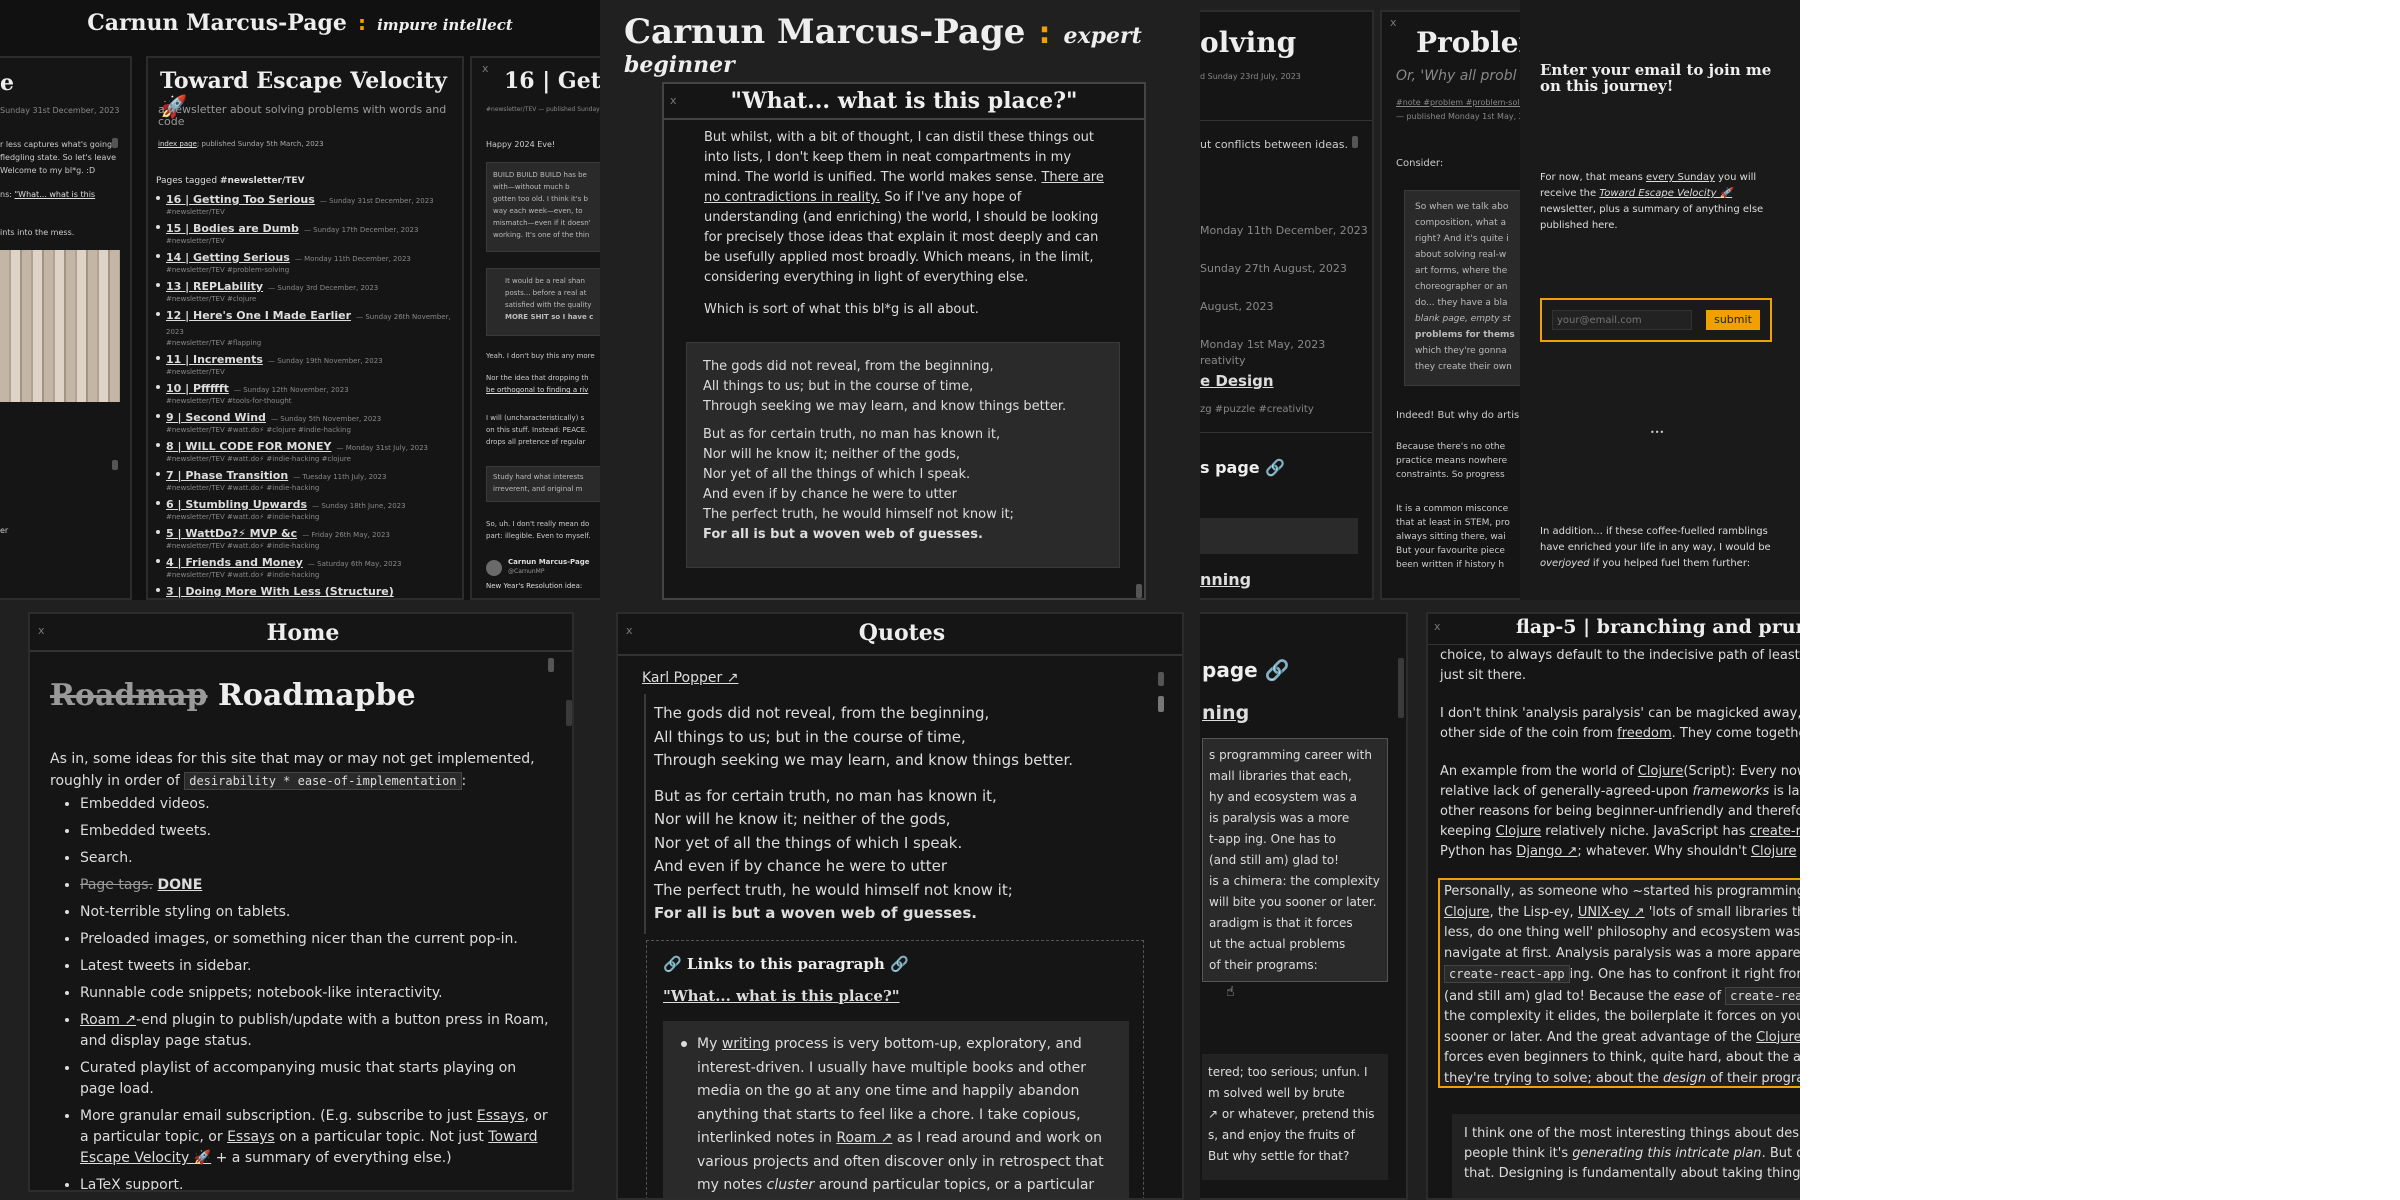  What do you see at coordinates (248, 446) in the screenshot?
I see `tev-item-link: 8 | WILL CODE FOR MONEY` at bounding box center [248, 446].